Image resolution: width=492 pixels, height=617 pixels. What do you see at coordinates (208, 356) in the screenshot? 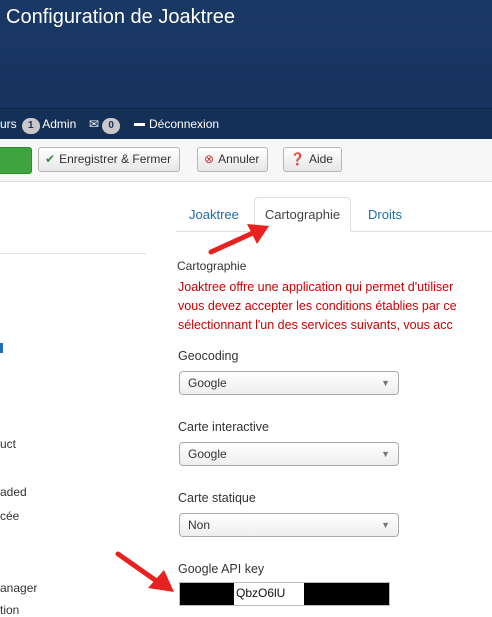
I see `geocoding-label: Geocoding` at bounding box center [208, 356].